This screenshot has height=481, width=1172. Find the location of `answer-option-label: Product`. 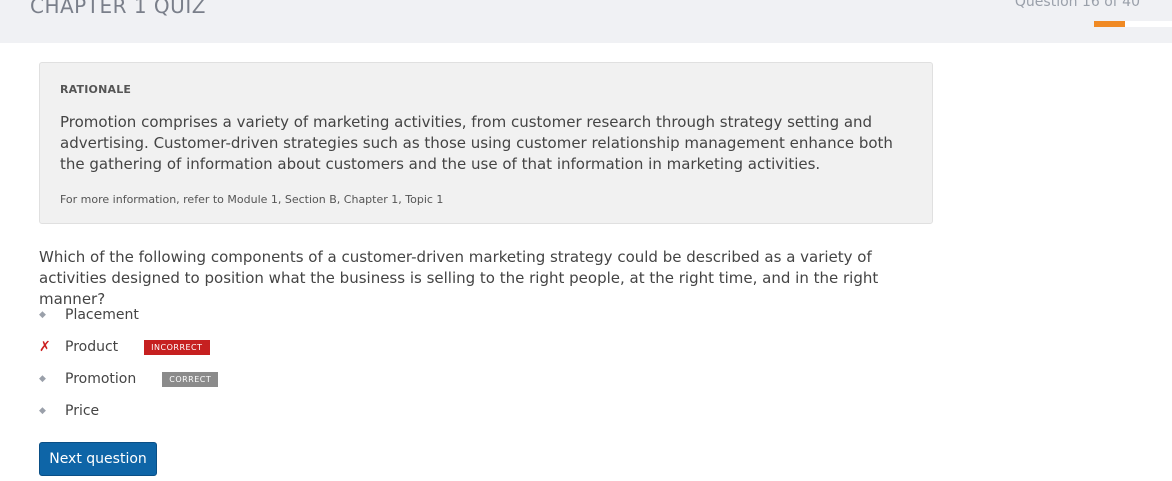

answer-option-label: Product is located at coordinates (92, 347).